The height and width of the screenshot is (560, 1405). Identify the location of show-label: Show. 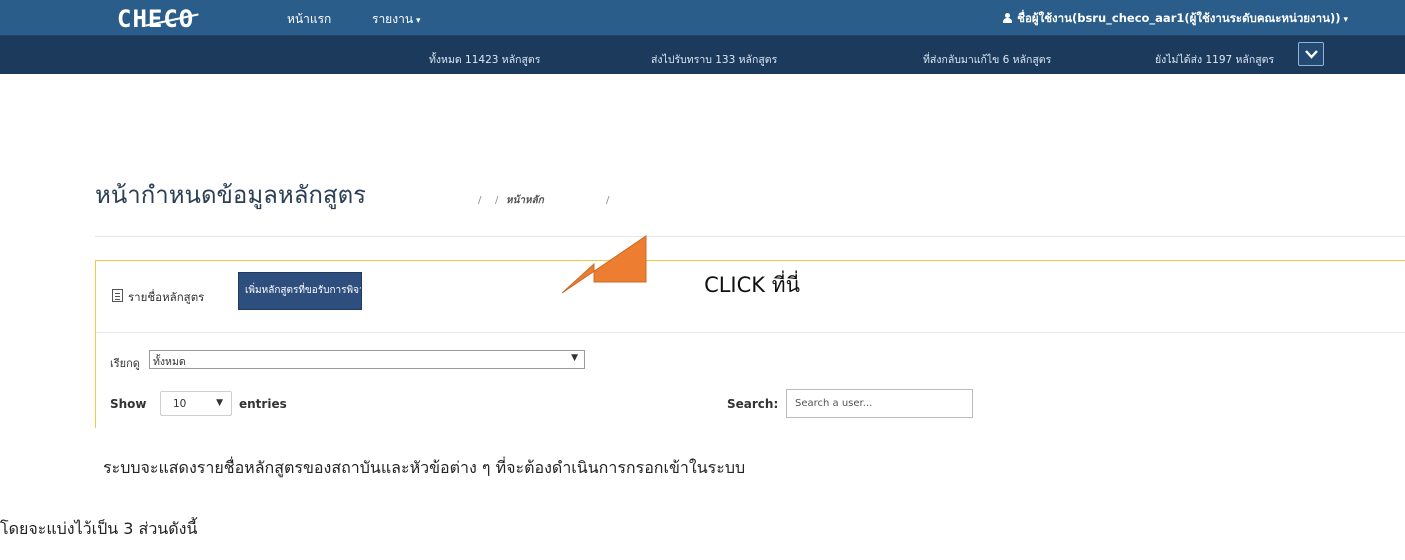
(128, 404).